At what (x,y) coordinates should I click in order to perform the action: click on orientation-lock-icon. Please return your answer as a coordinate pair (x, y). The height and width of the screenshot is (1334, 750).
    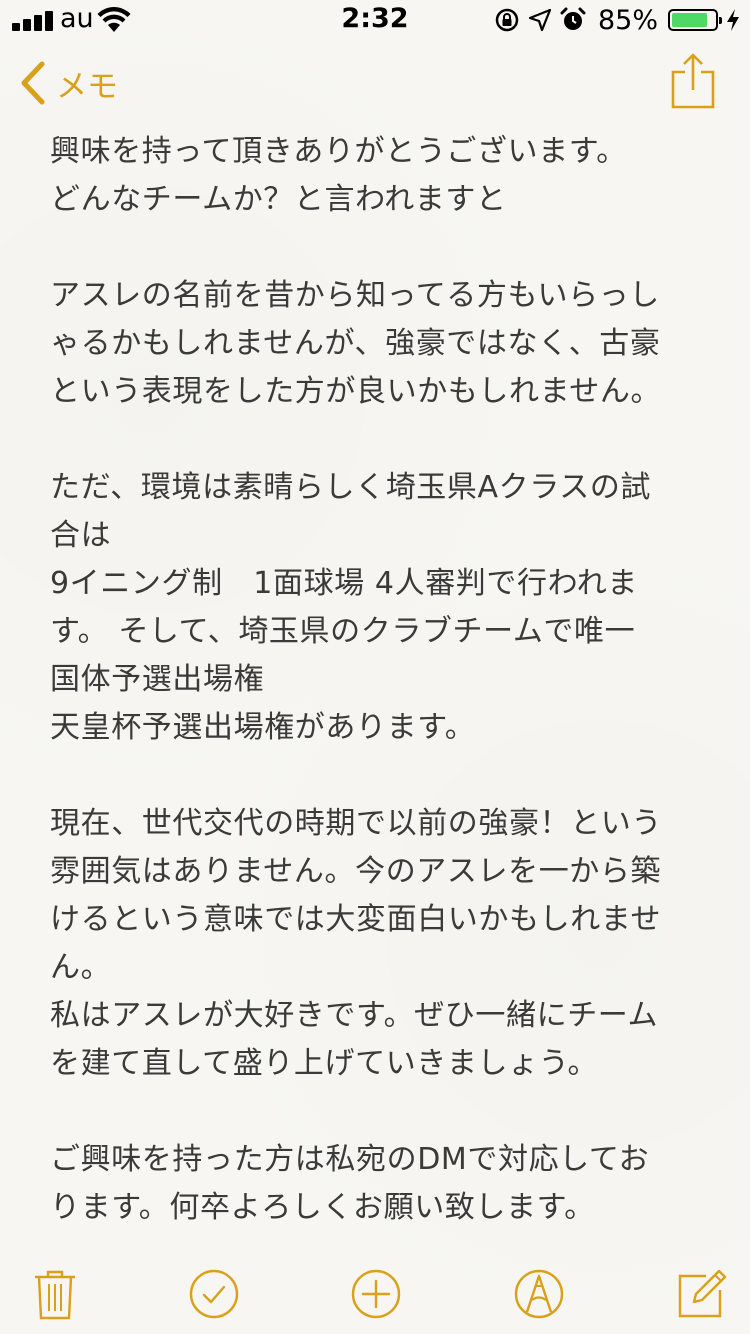
    Looking at the image, I should click on (507, 20).